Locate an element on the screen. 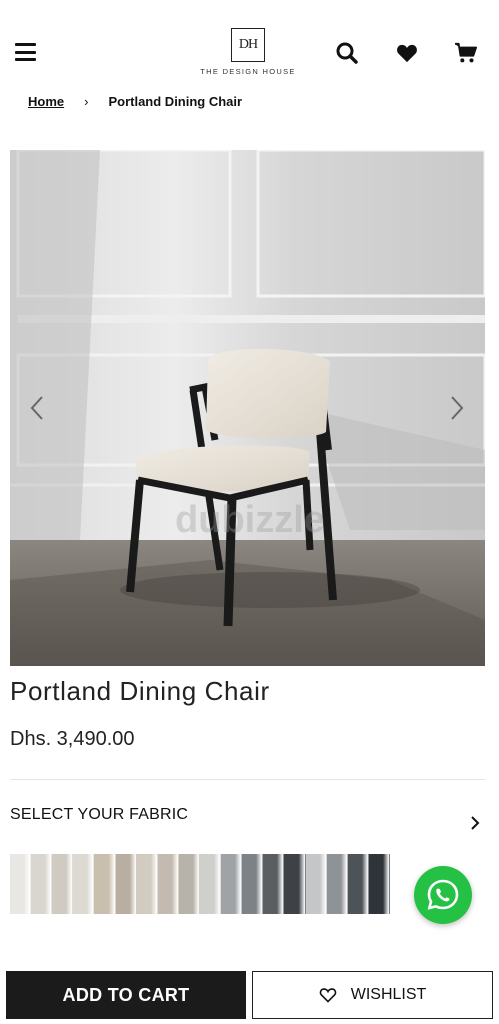 The image size is (499, 1024). watermark: dubizzle is located at coordinates (250, 520).